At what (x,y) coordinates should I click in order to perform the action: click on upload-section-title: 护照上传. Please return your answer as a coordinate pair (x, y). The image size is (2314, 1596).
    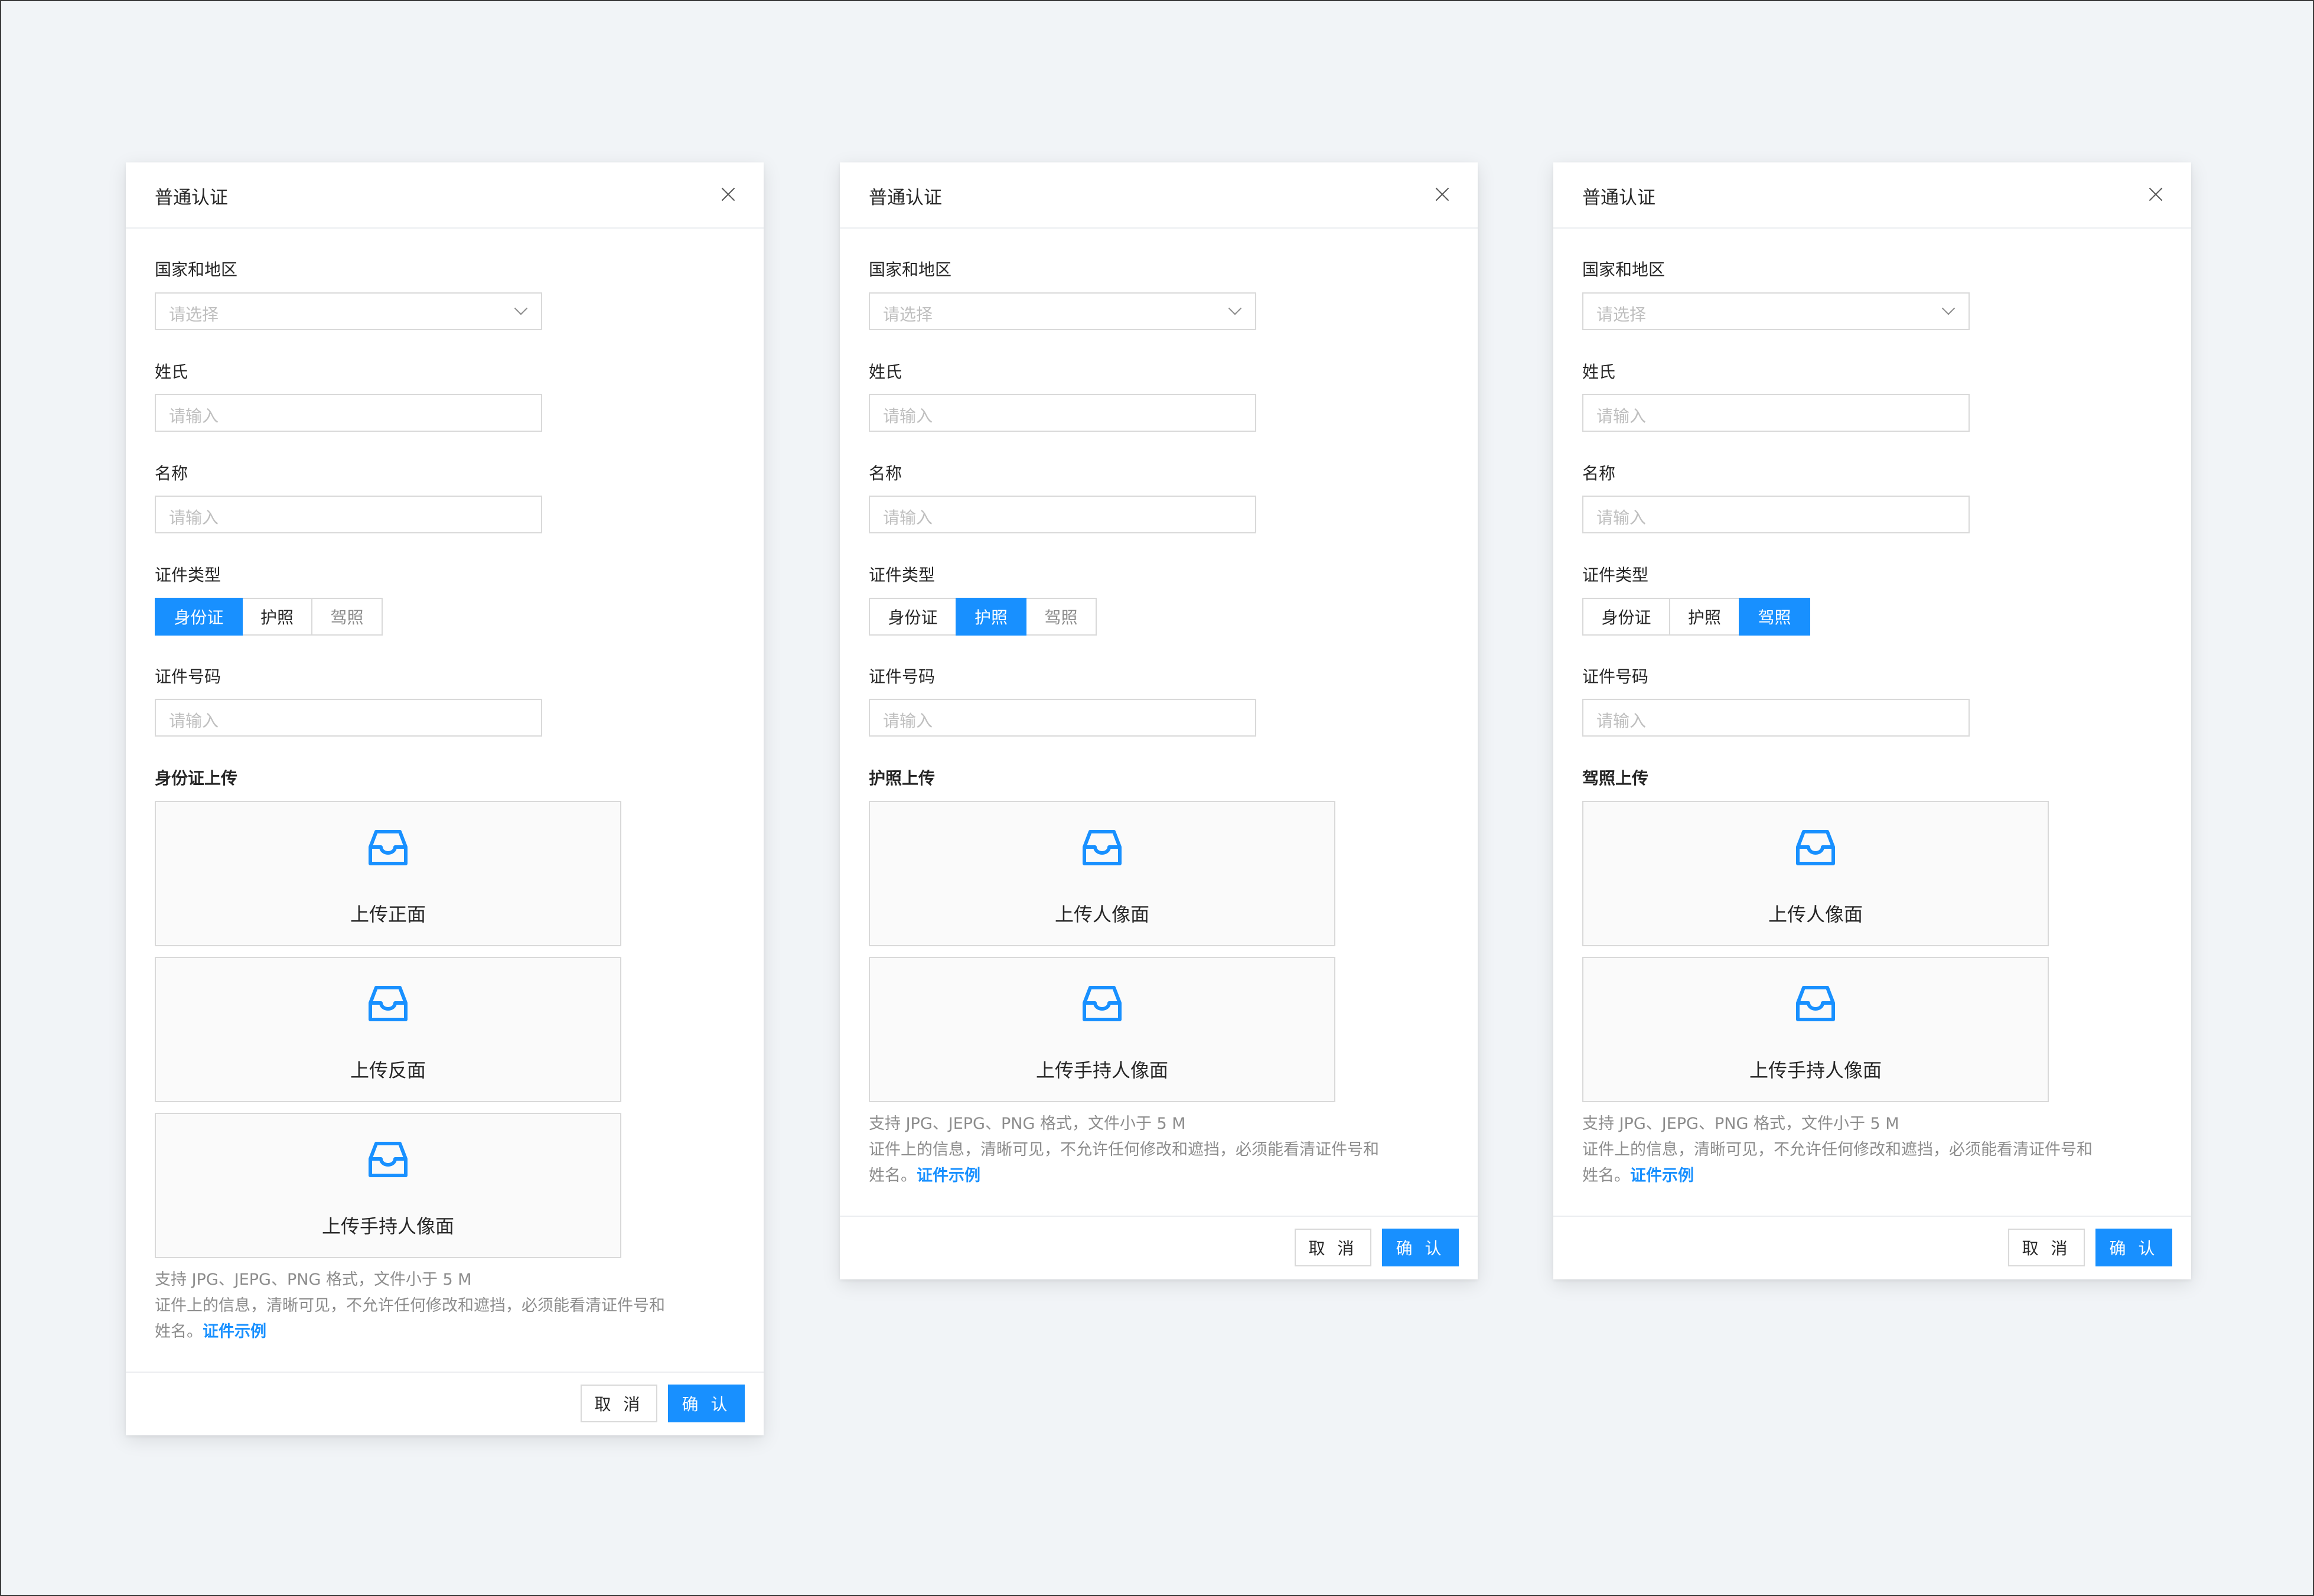
    Looking at the image, I should click on (902, 778).